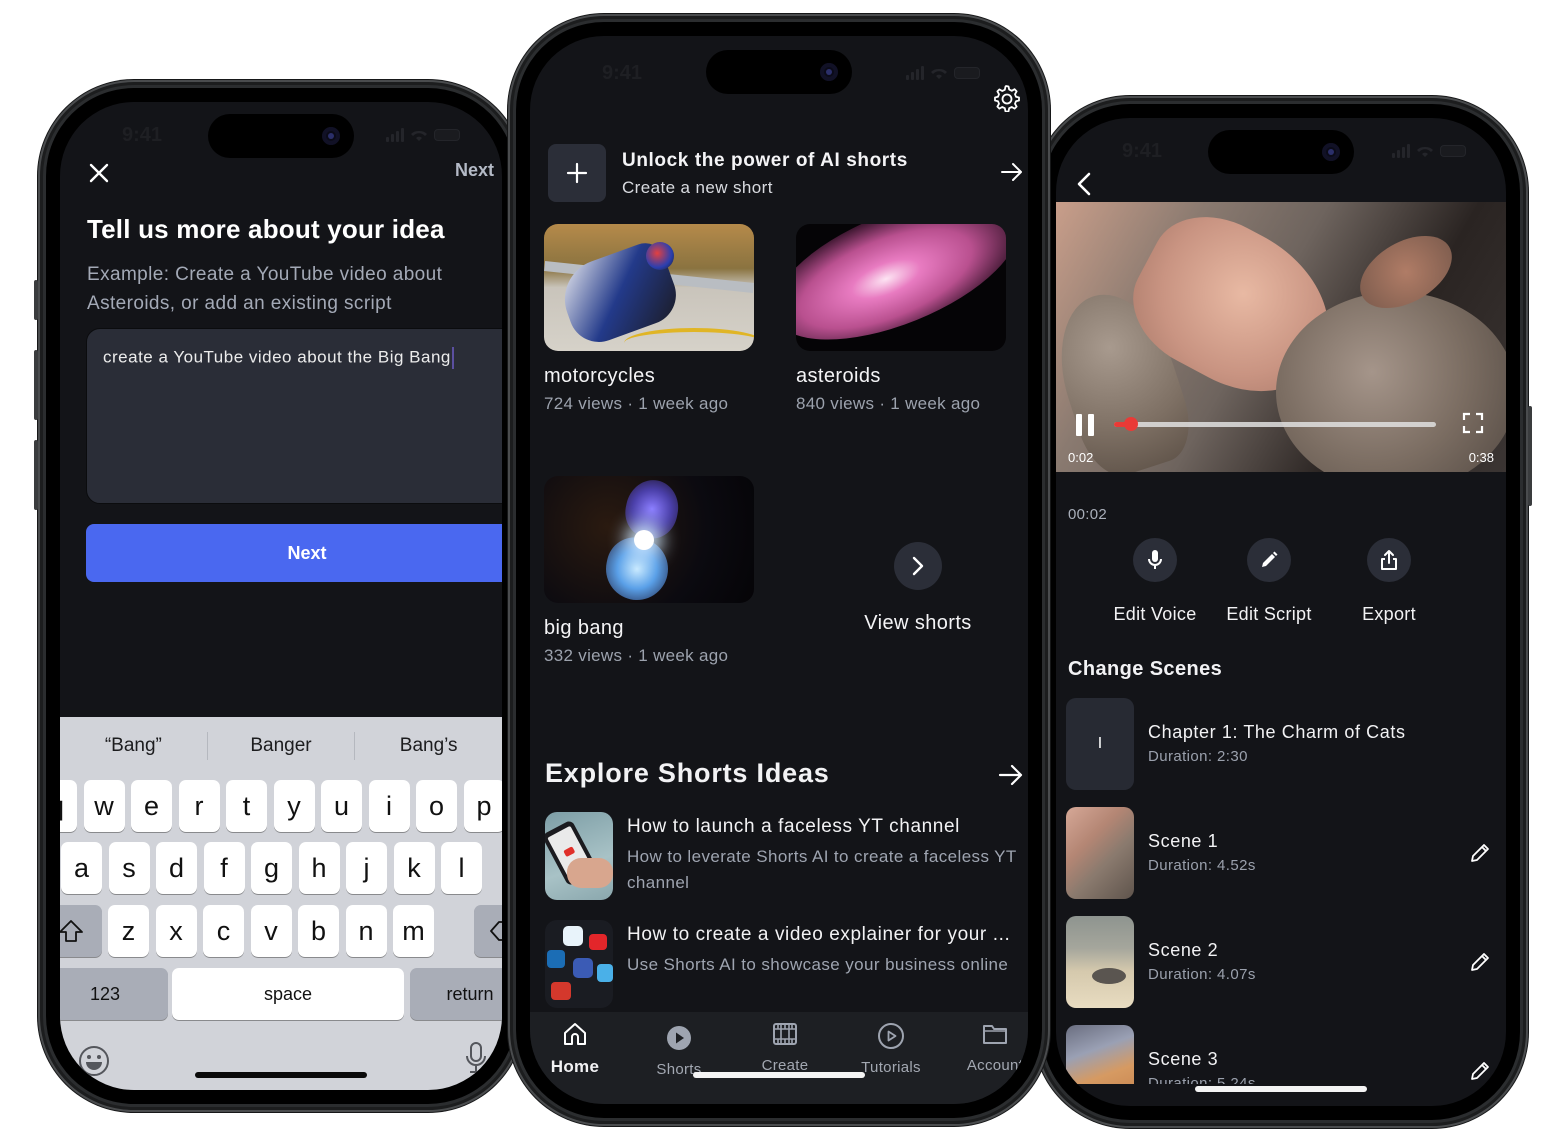 This screenshot has width=1562, height=1140. Describe the element at coordinates (1281, 1089) in the screenshot. I see `home-indicator` at that location.